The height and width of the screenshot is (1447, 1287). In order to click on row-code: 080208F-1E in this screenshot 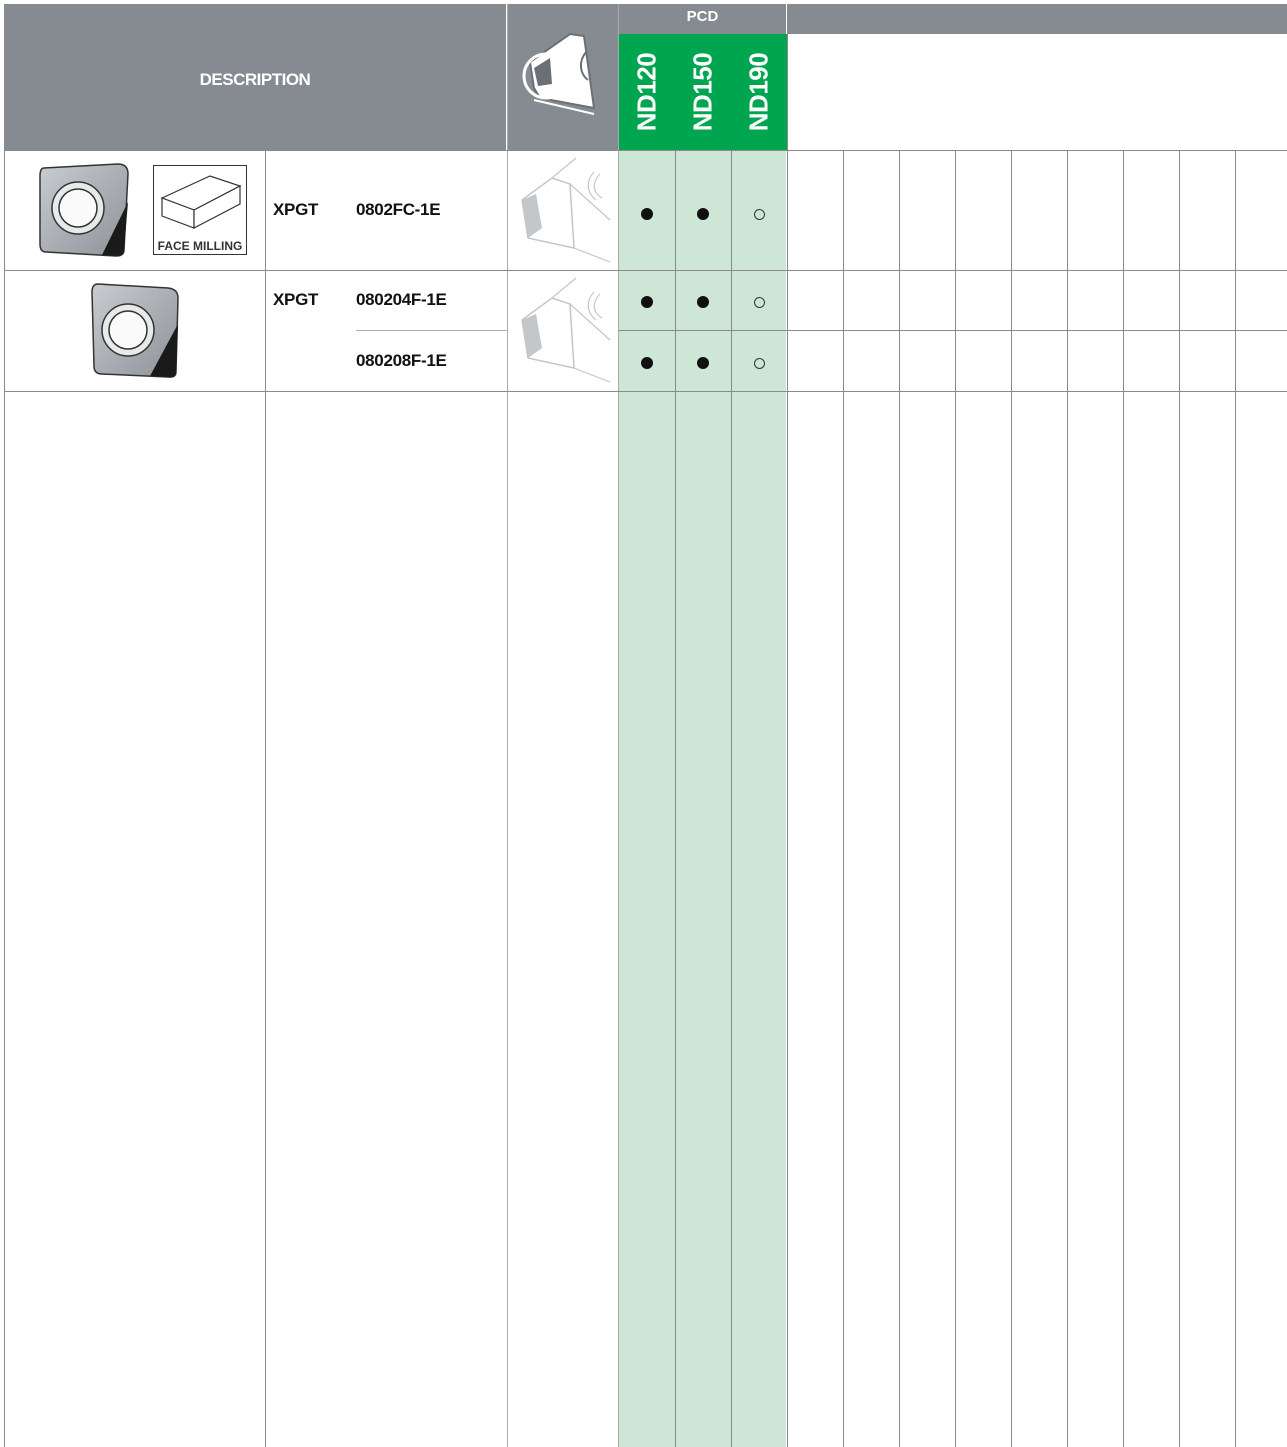, I will do `click(401, 360)`.